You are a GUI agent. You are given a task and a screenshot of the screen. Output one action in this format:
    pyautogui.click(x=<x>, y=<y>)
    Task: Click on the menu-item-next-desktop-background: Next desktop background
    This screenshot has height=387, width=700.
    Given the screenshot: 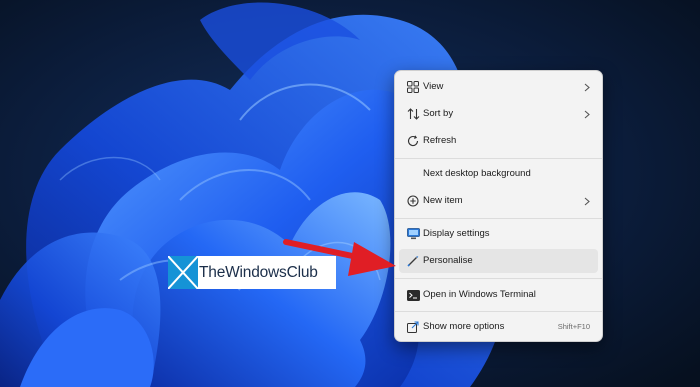 What is the action you would take?
    pyautogui.click(x=498, y=174)
    